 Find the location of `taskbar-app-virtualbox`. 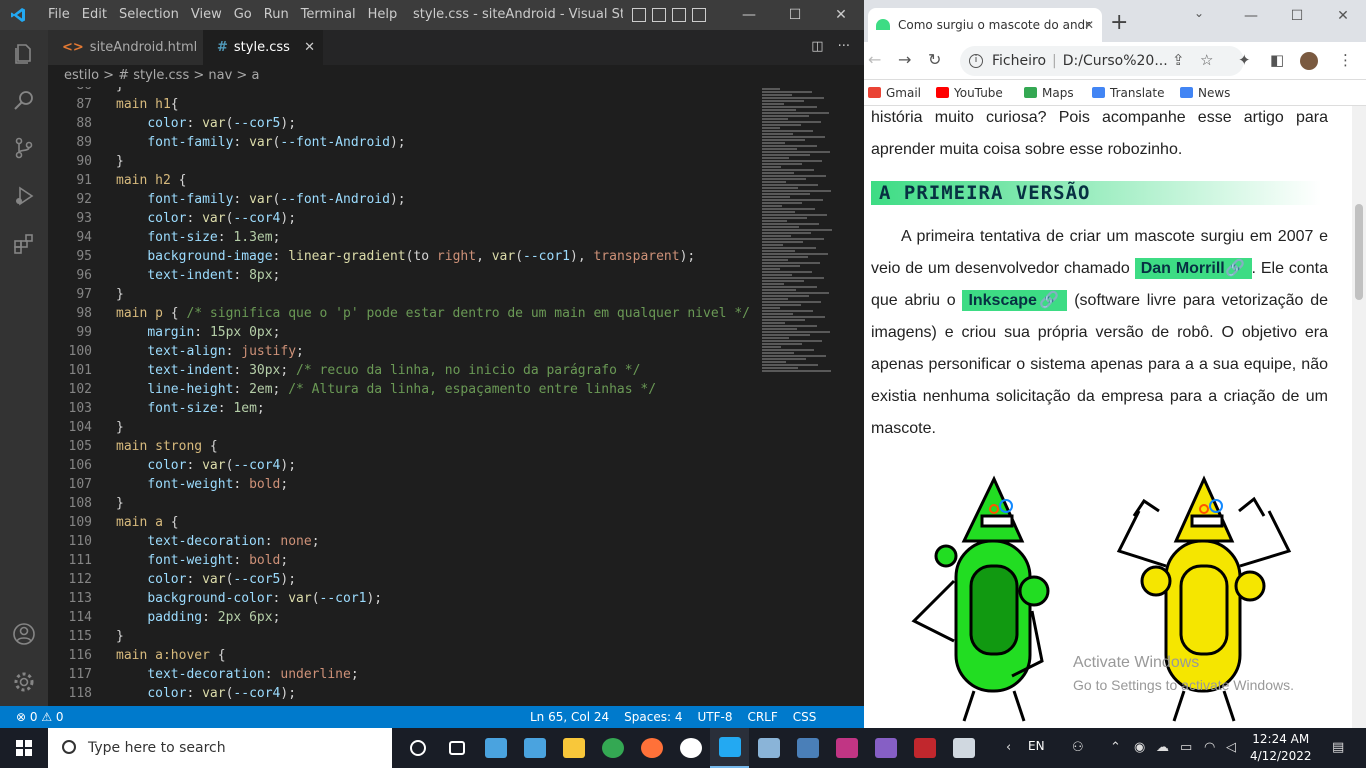

taskbar-app-virtualbox is located at coordinates (768, 748).